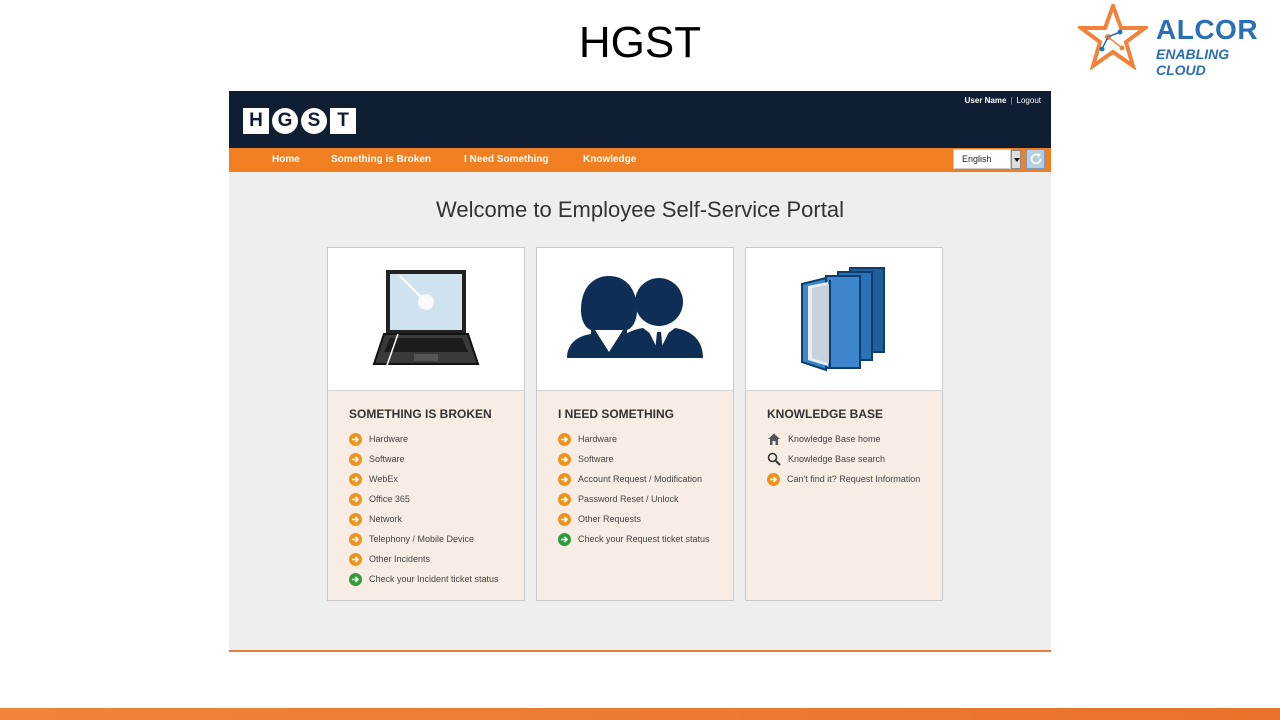 The image size is (1280, 720). I want to click on refresh-button, so click(1035, 159).